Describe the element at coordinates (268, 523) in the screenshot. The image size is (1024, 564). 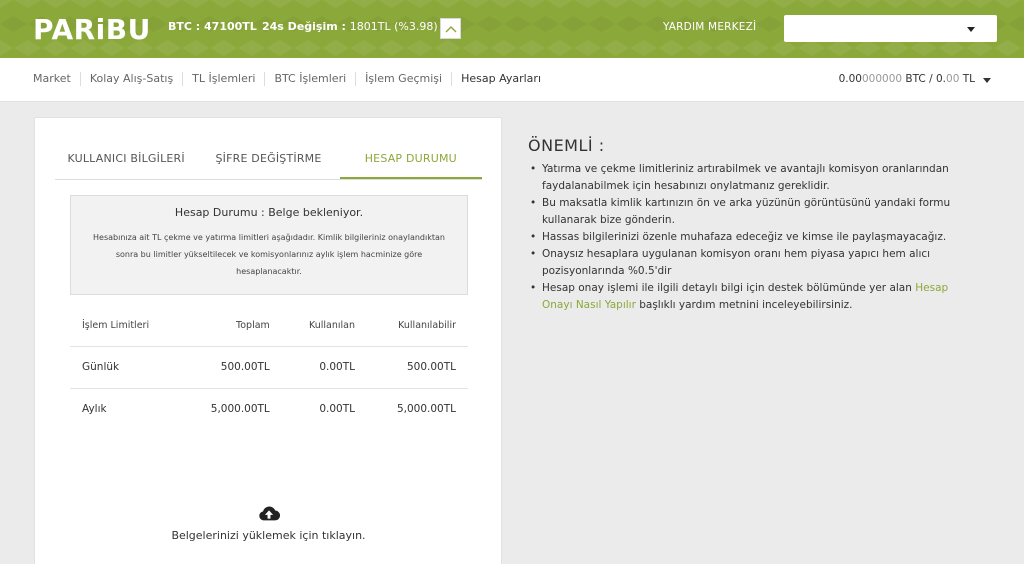
I see `upload-documents-button: Belgelerinizi yüklemek için tıklayın.` at that location.